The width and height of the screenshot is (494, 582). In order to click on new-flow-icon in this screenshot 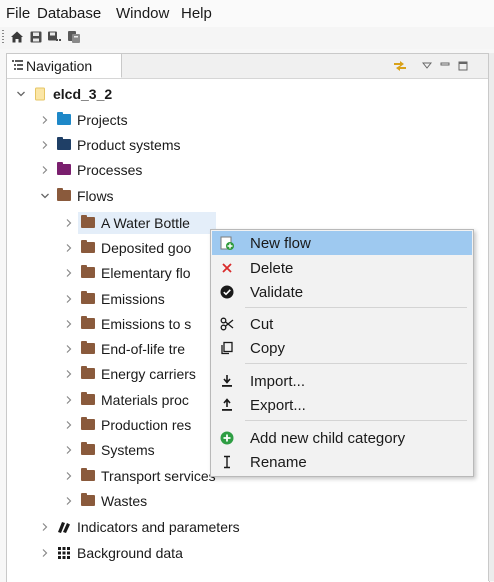, I will do `click(227, 243)`.